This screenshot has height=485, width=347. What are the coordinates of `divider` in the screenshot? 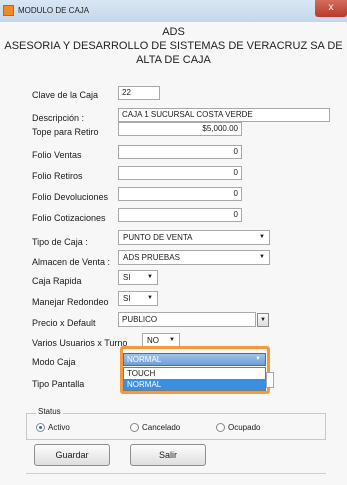 It's located at (176, 473).